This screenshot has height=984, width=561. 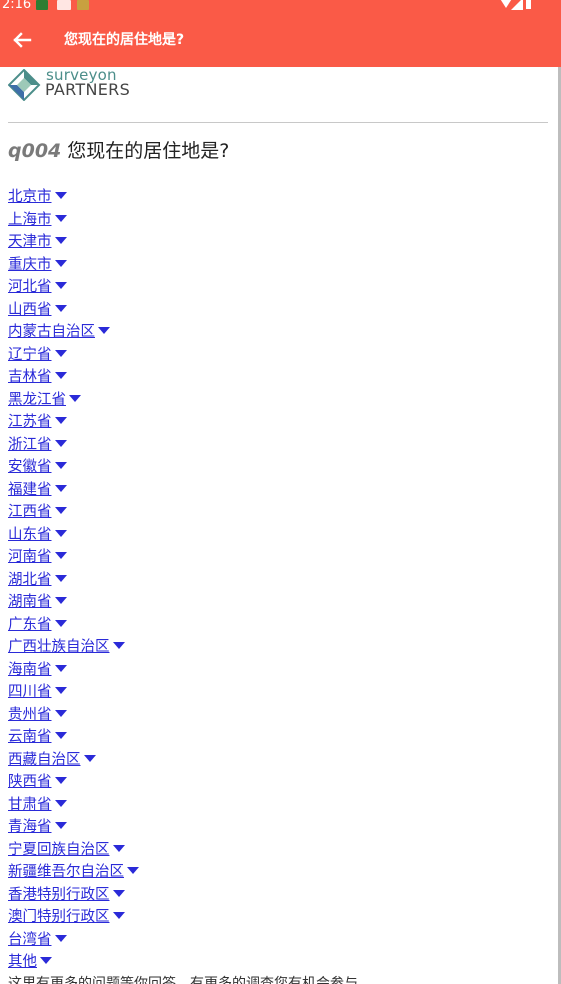 I want to click on option-link: 浙江省, so click(x=30, y=445).